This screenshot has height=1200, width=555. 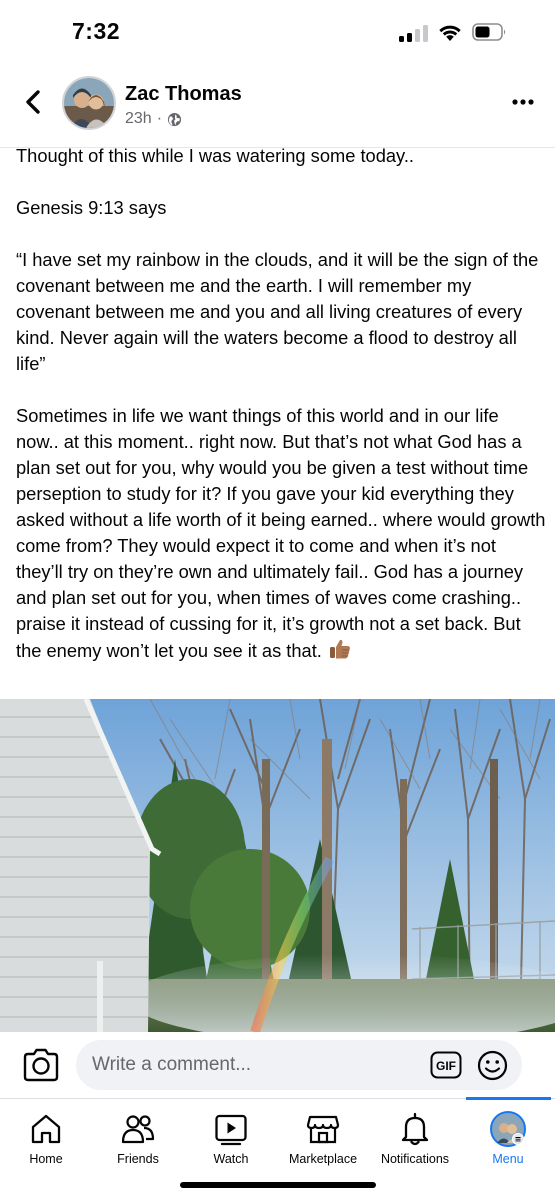 I want to click on public-globe-icon, so click(x=174, y=119).